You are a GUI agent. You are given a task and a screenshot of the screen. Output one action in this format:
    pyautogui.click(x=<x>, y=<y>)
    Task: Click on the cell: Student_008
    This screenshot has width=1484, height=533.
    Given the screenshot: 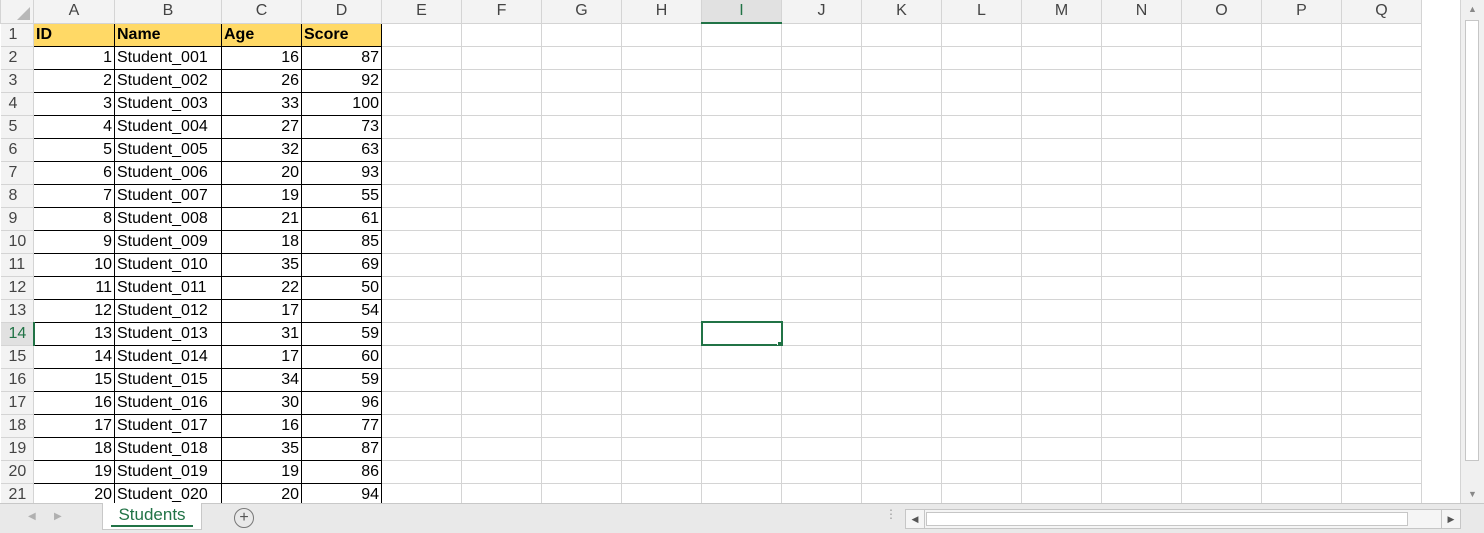 What is the action you would take?
    pyautogui.click(x=168, y=218)
    